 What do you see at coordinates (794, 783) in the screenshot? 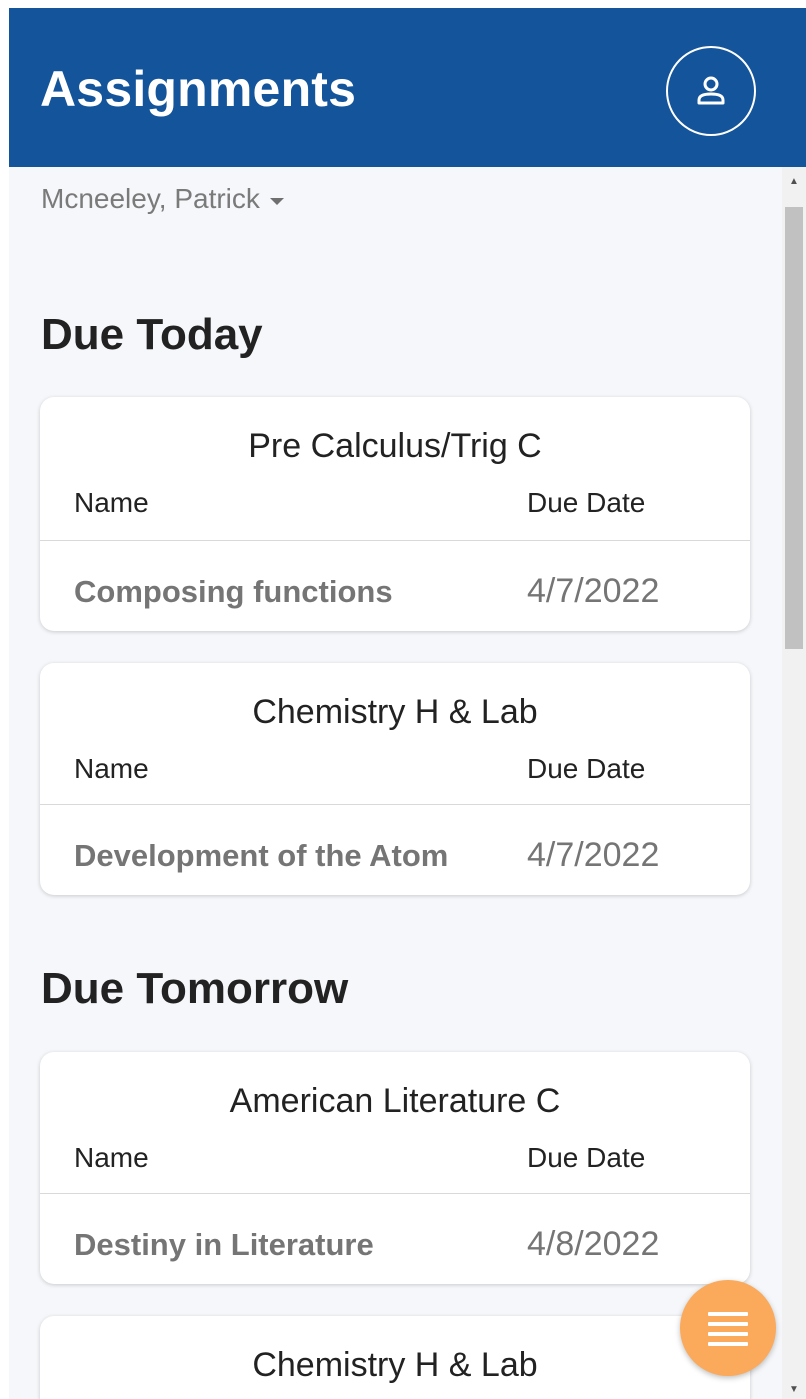
I see `scrollbar: ▲ ▼` at bounding box center [794, 783].